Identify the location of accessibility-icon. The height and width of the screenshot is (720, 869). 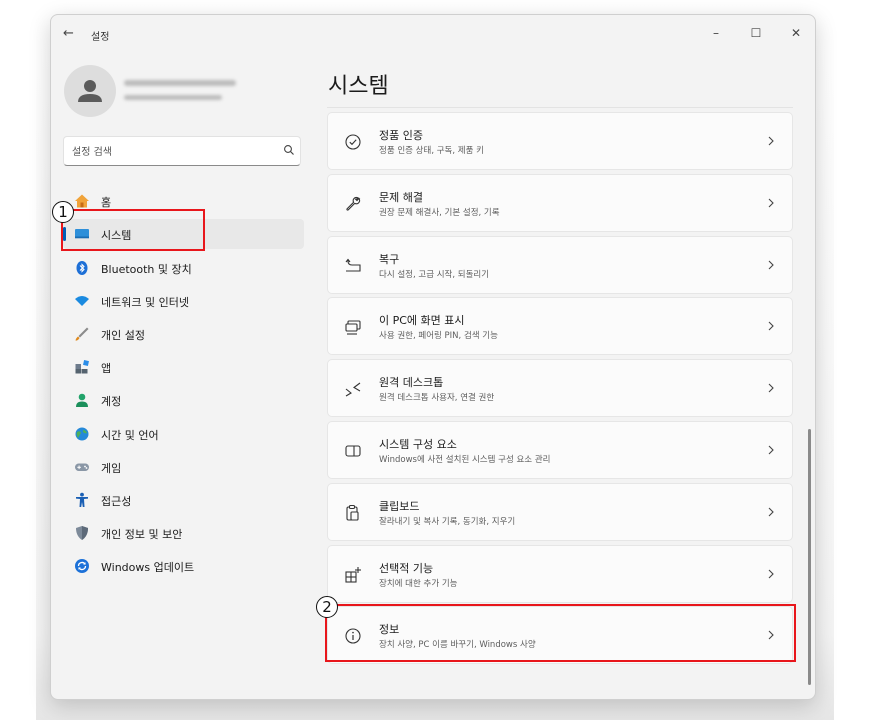
(82, 499).